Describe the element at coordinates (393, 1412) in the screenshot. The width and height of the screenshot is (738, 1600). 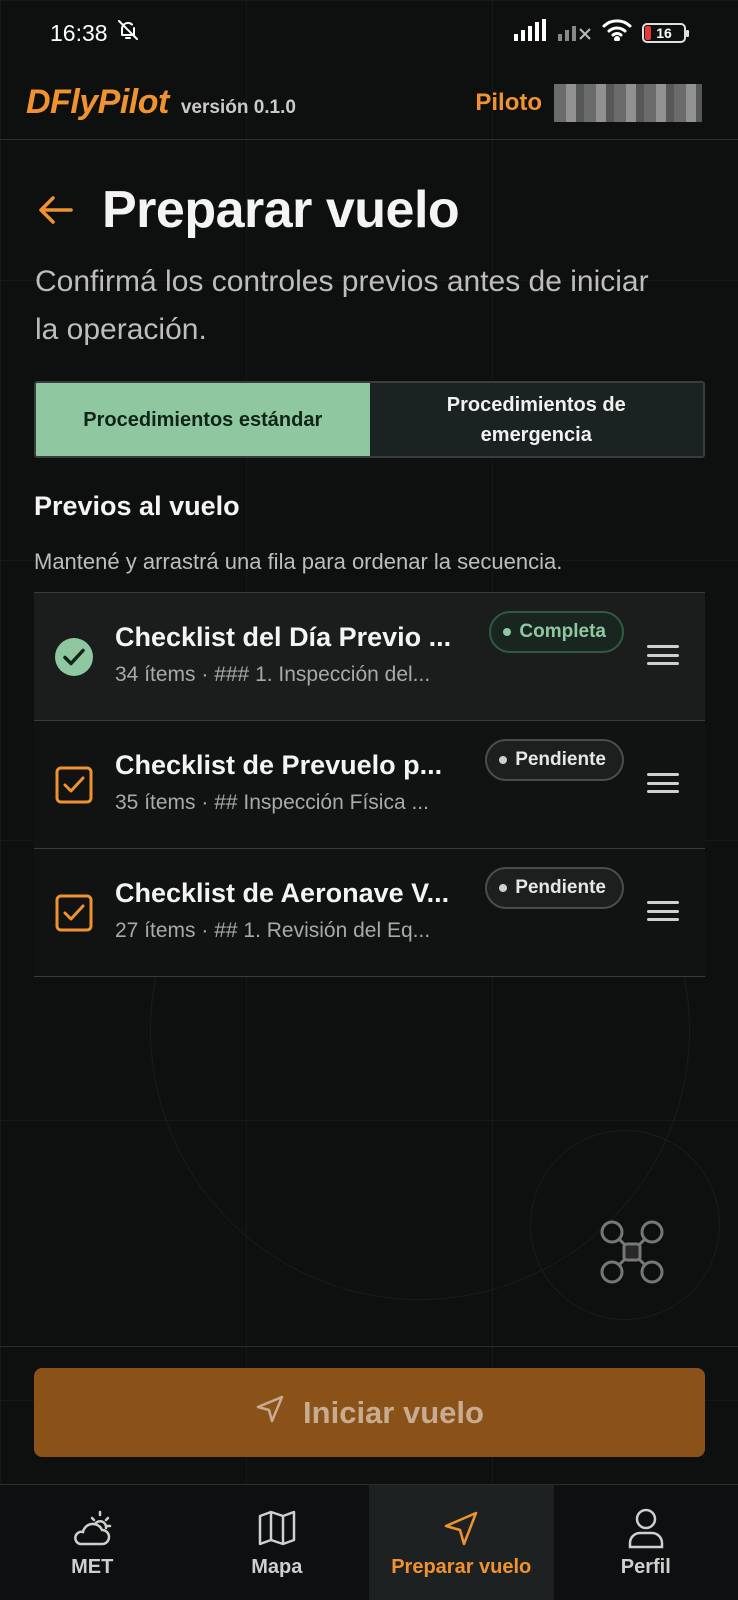
I see `start-flight-label: Iniciar vuelo` at that location.